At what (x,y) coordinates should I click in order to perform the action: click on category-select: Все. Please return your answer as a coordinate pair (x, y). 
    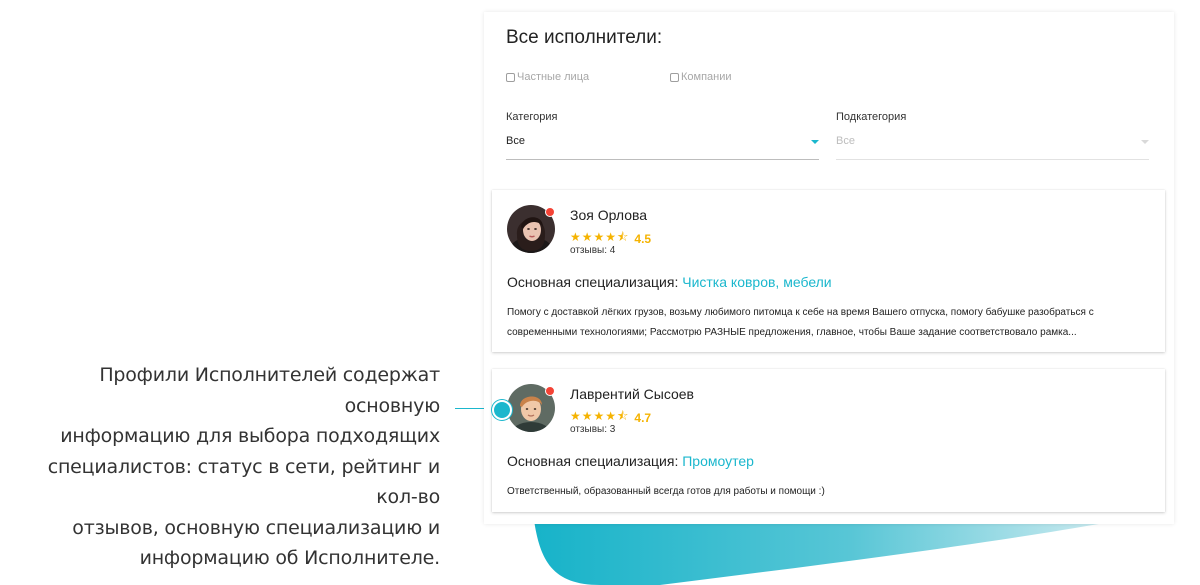
    Looking at the image, I should click on (662, 147).